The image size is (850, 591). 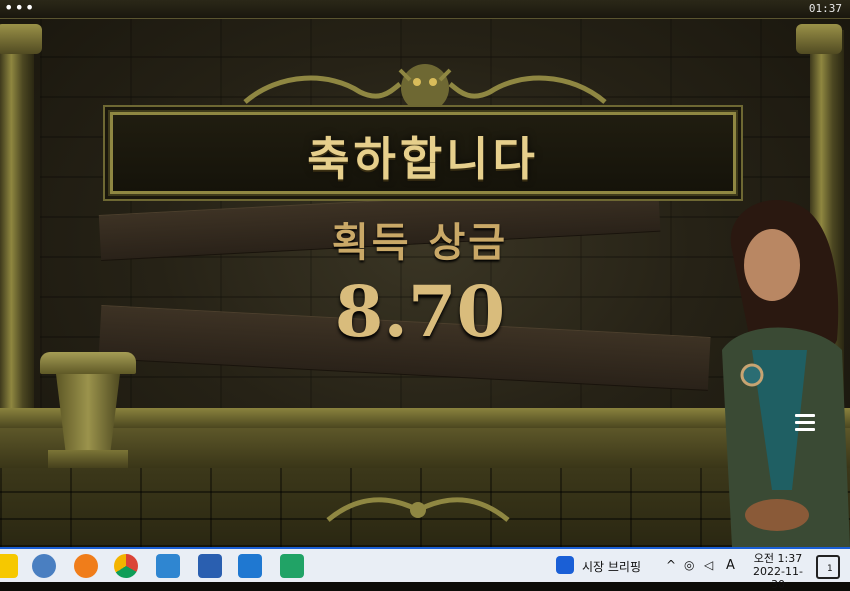 What do you see at coordinates (425, 88) in the screenshot?
I see `gargoyle-ornament` at bounding box center [425, 88].